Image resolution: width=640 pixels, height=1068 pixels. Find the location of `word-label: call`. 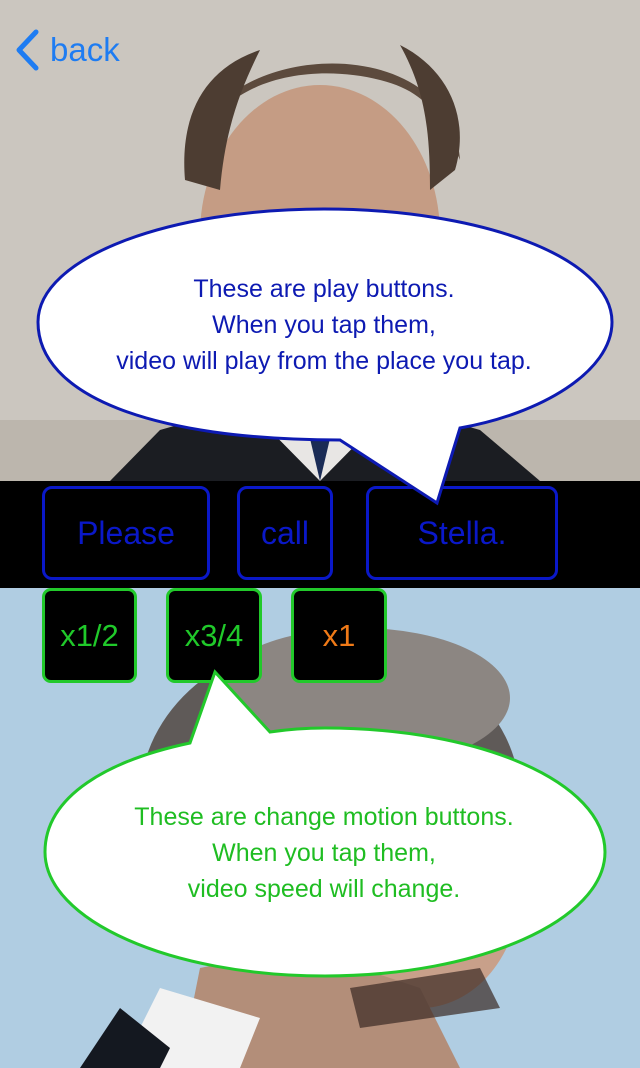

word-label: call is located at coordinates (284, 532).